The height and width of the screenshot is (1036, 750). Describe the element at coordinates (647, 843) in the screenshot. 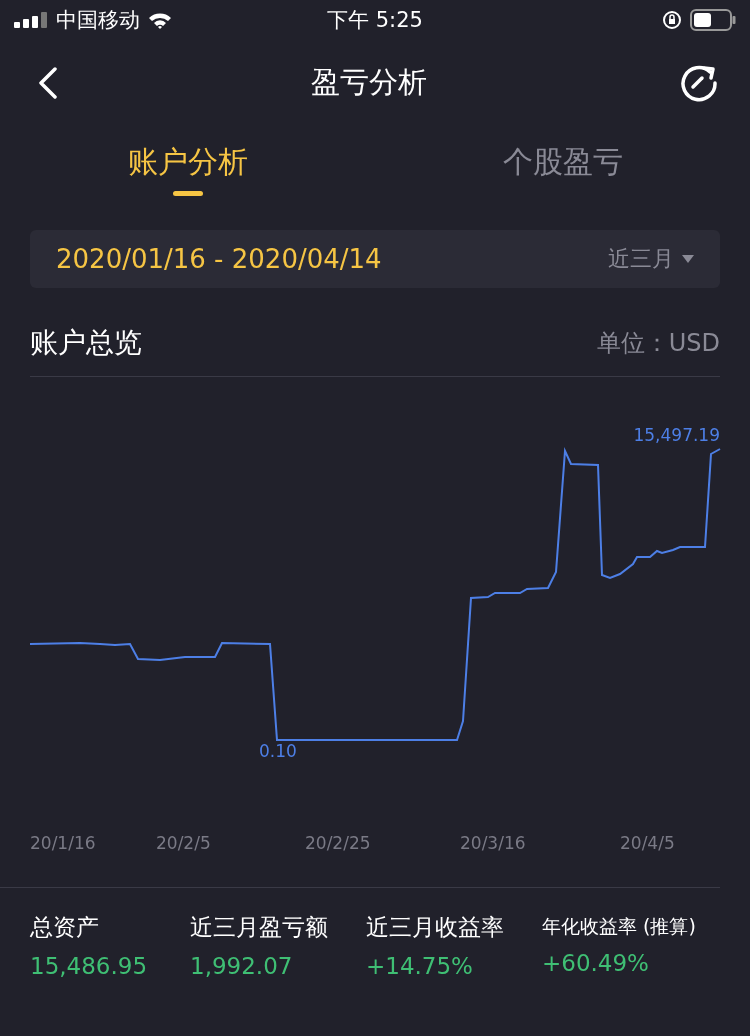

I see `axis-label: 20/4/5` at that location.